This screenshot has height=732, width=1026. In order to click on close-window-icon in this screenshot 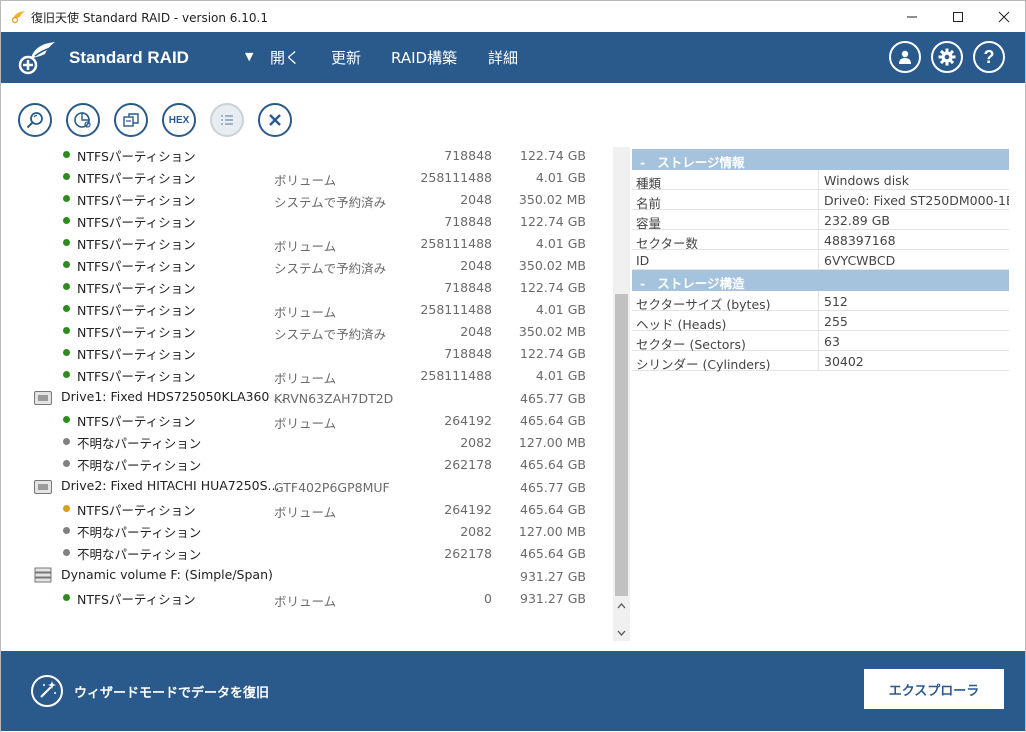, I will do `click(1004, 16)`.